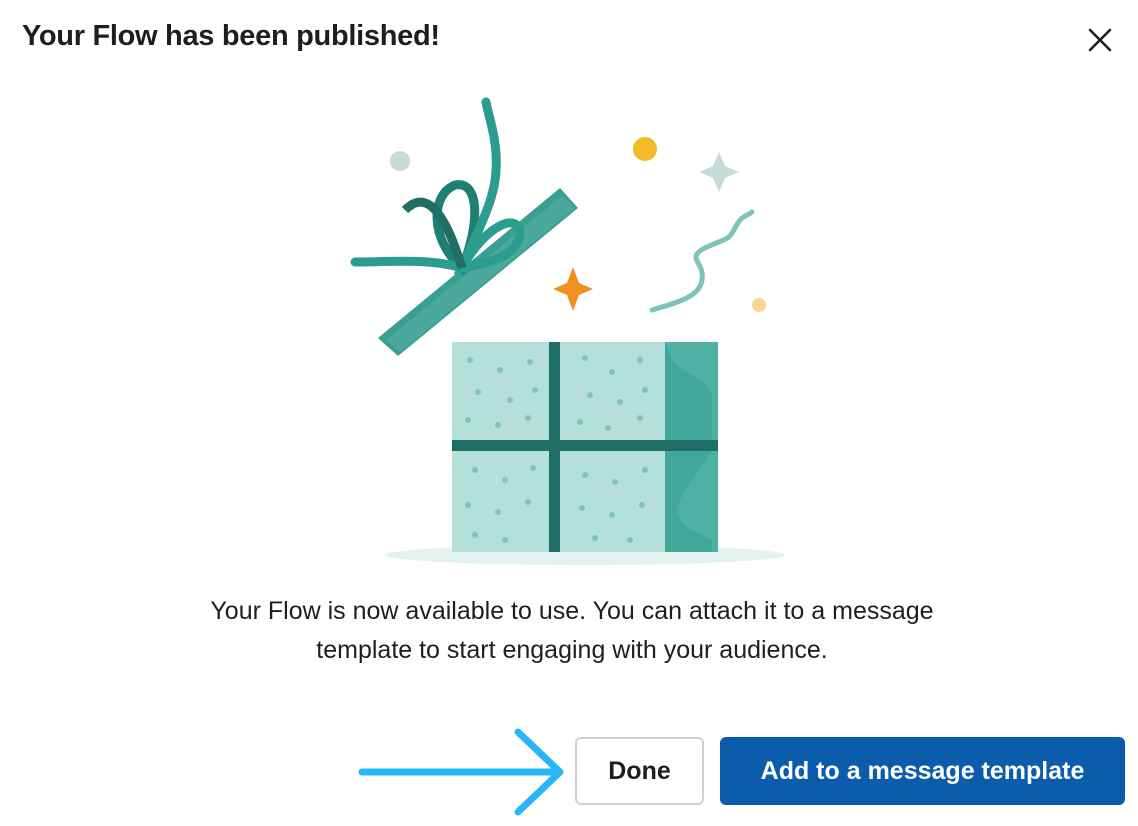  Describe the element at coordinates (464, 226) in the screenshot. I see `gift-lid` at that location.